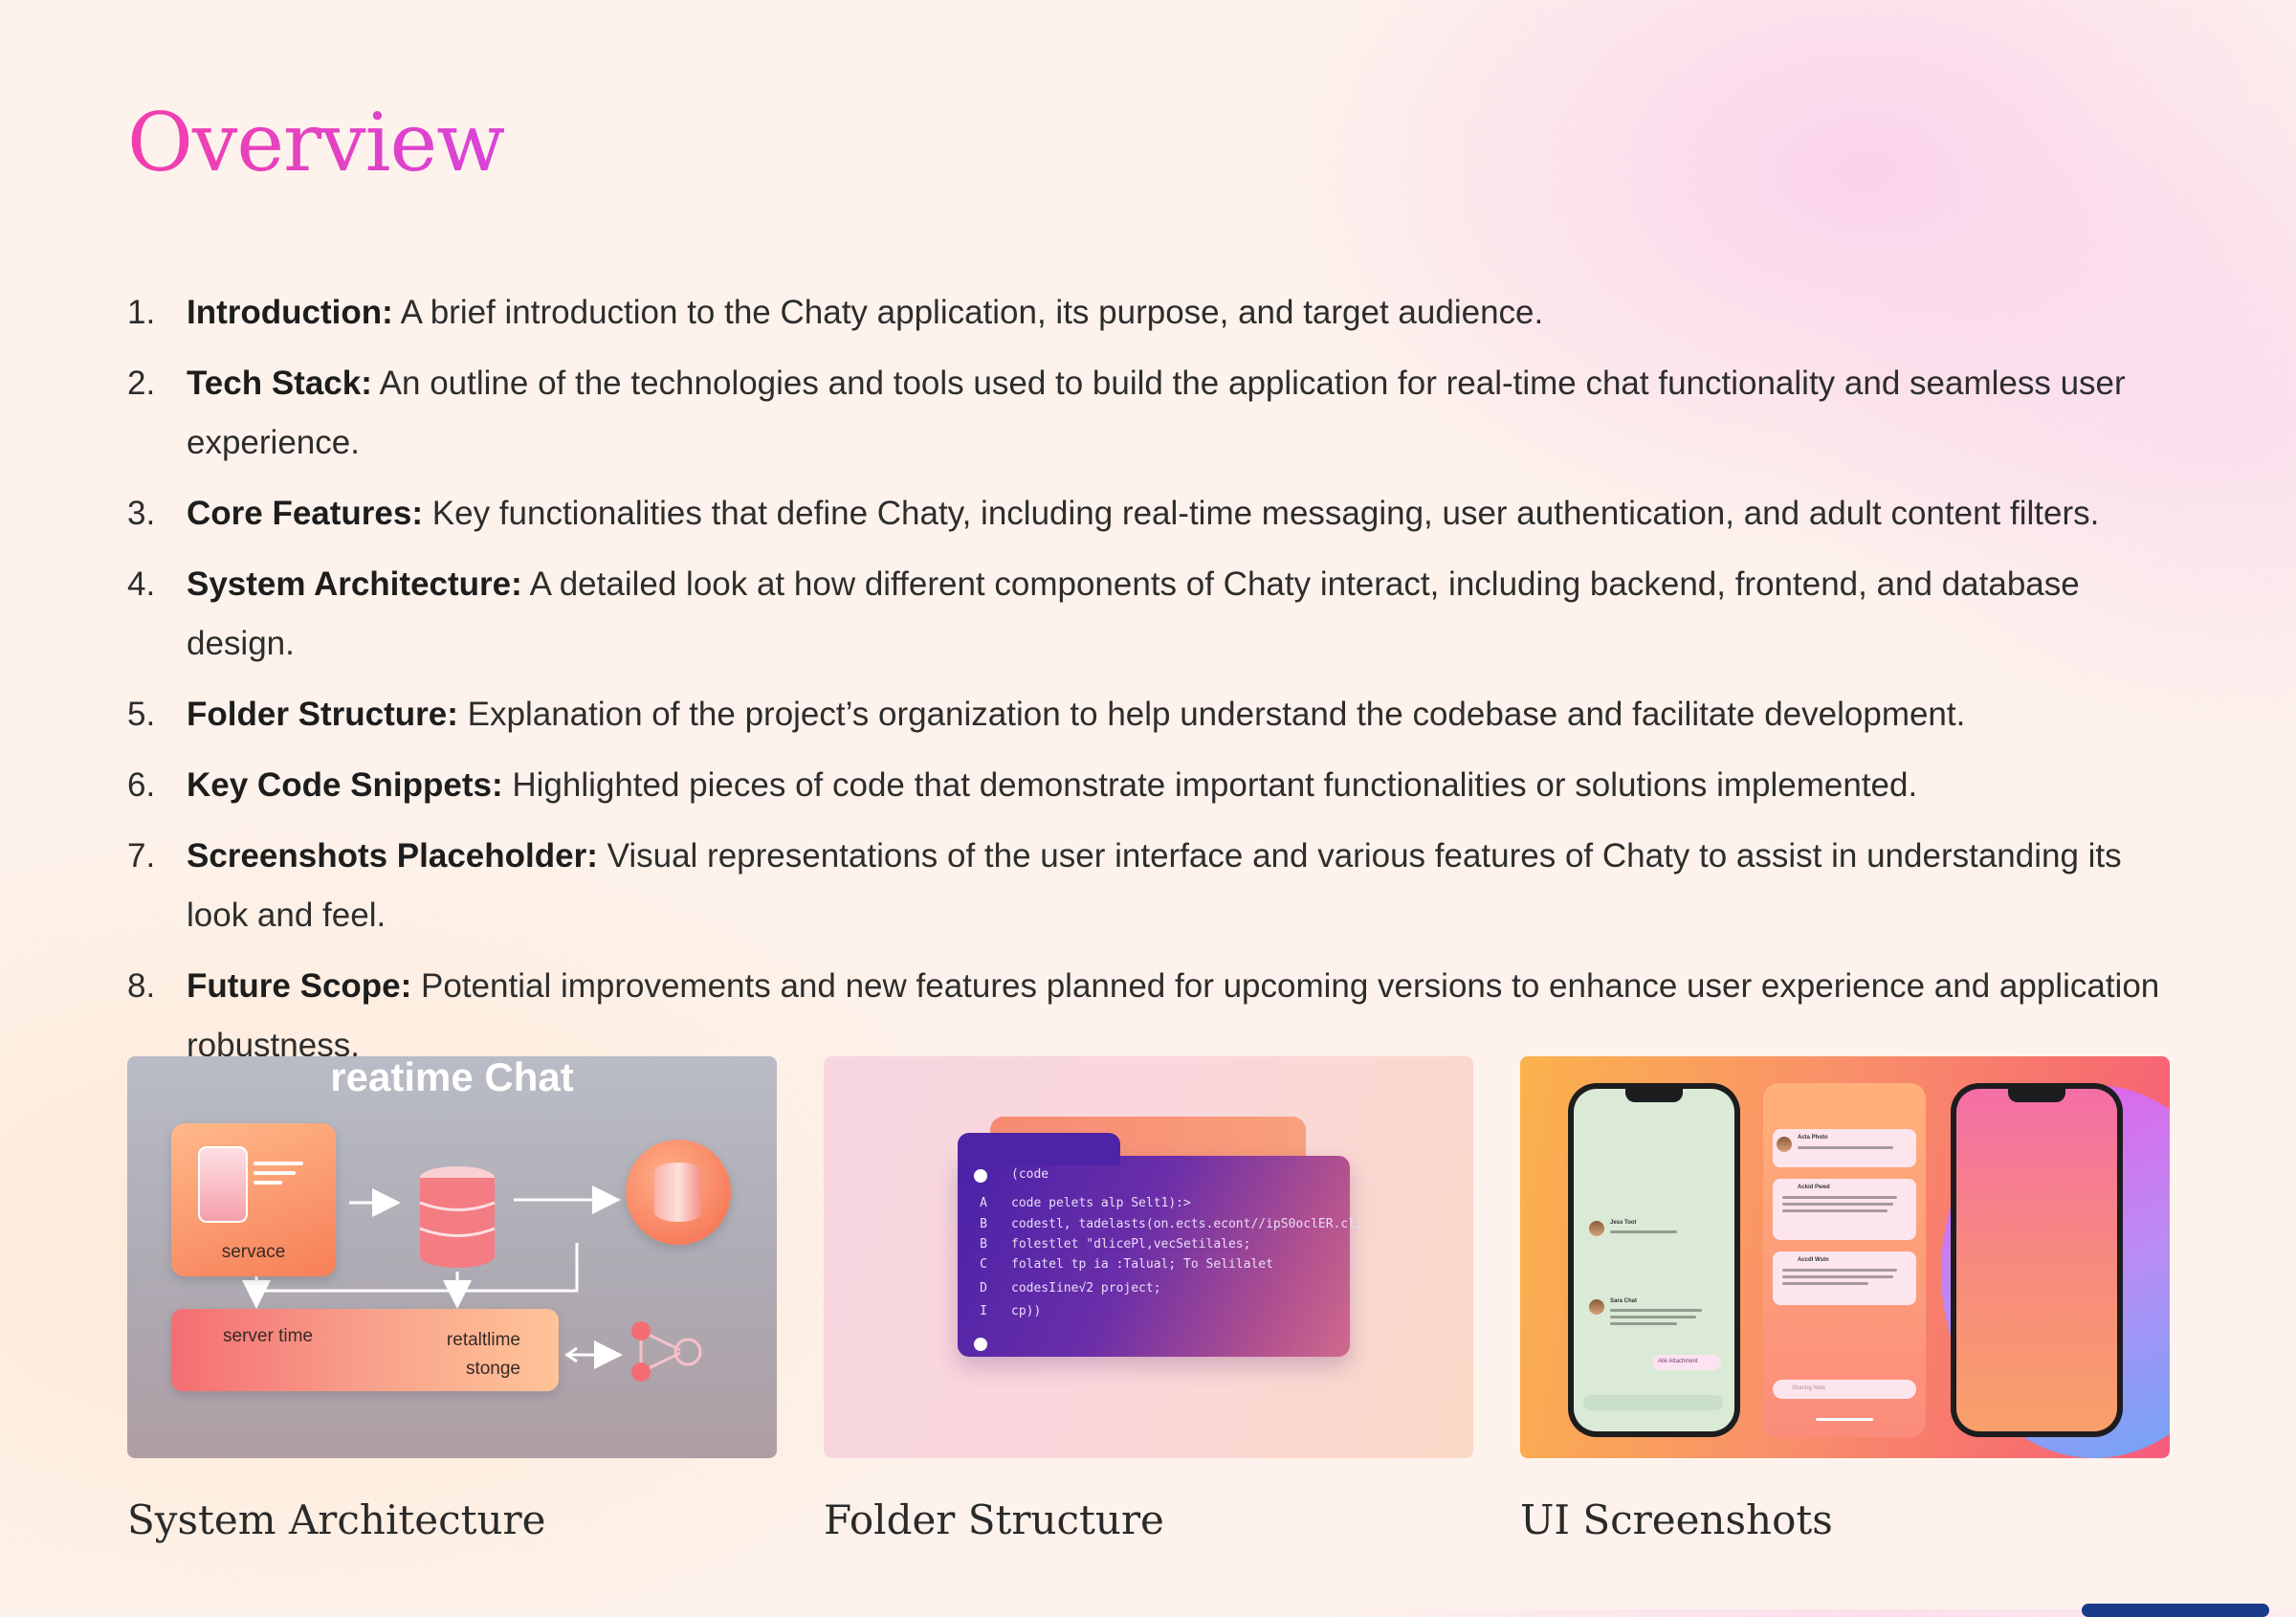 Image resolution: width=2296 pixels, height=1617 pixels. I want to click on list-number: 4., so click(141, 584).